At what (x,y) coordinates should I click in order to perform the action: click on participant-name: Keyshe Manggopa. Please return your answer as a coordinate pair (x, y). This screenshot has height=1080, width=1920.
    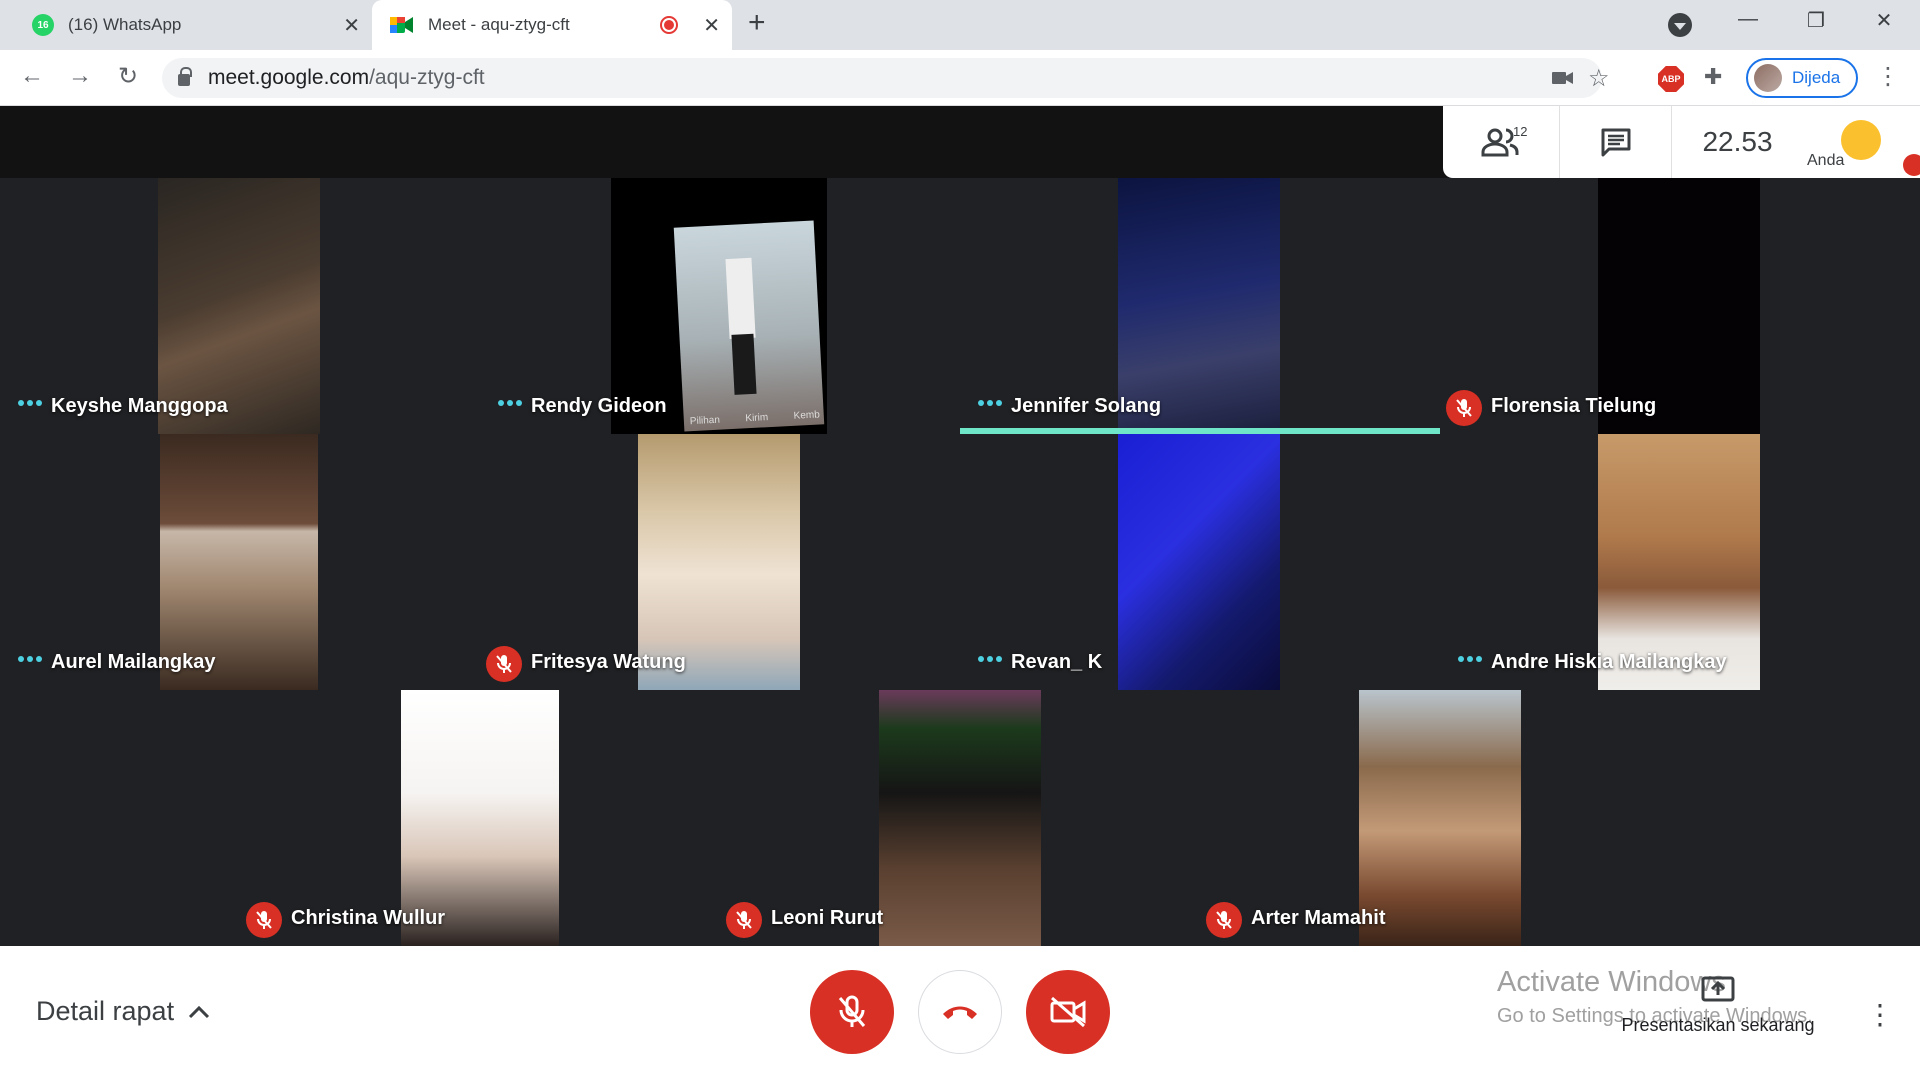
    Looking at the image, I should click on (139, 406).